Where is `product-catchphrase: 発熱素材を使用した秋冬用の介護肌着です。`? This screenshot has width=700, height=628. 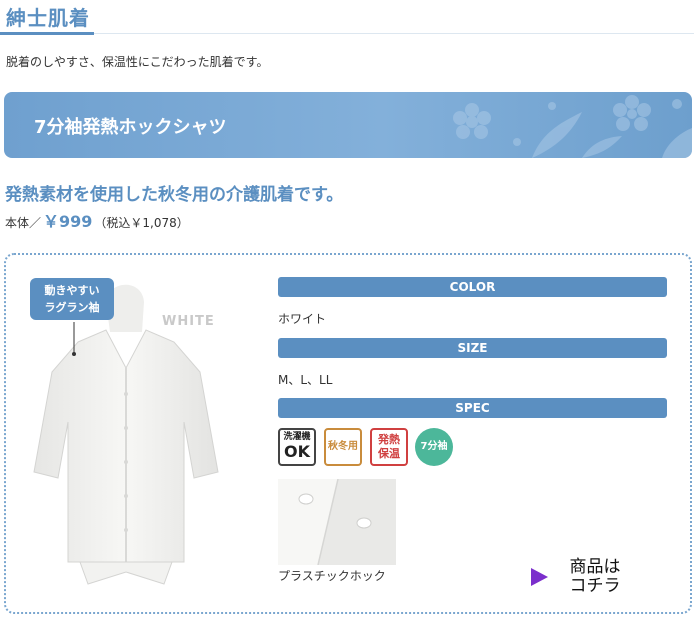
product-catchphrase: 発熱素材を使用した秋冬用の介護肌着です。 is located at coordinates (174, 195).